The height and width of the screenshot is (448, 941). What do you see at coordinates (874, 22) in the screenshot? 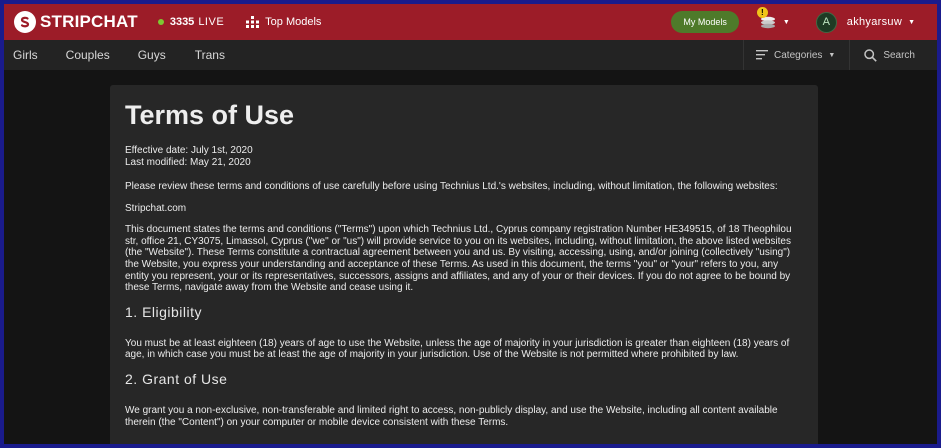
I see `username: akhyarsuw` at bounding box center [874, 22].